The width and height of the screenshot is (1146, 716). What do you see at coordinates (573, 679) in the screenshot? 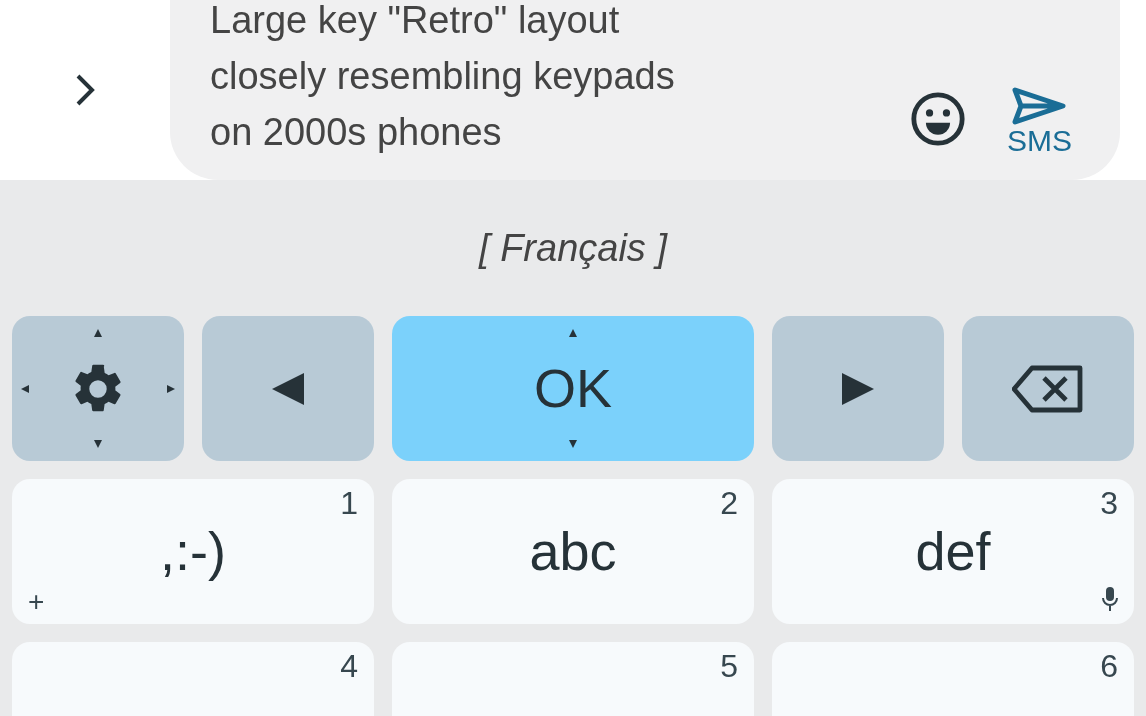
I see `digit-key: 5` at bounding box center [573, 679].